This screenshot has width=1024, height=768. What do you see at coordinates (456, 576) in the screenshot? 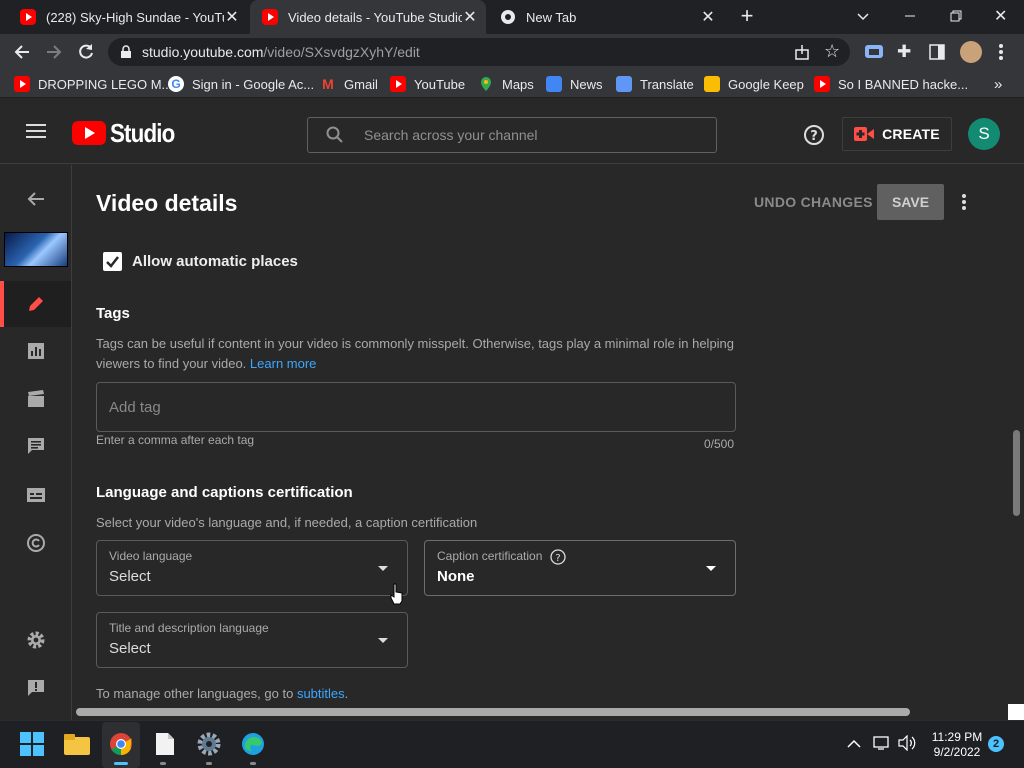
I see `field-value: None` at bounding box center [456, 576].